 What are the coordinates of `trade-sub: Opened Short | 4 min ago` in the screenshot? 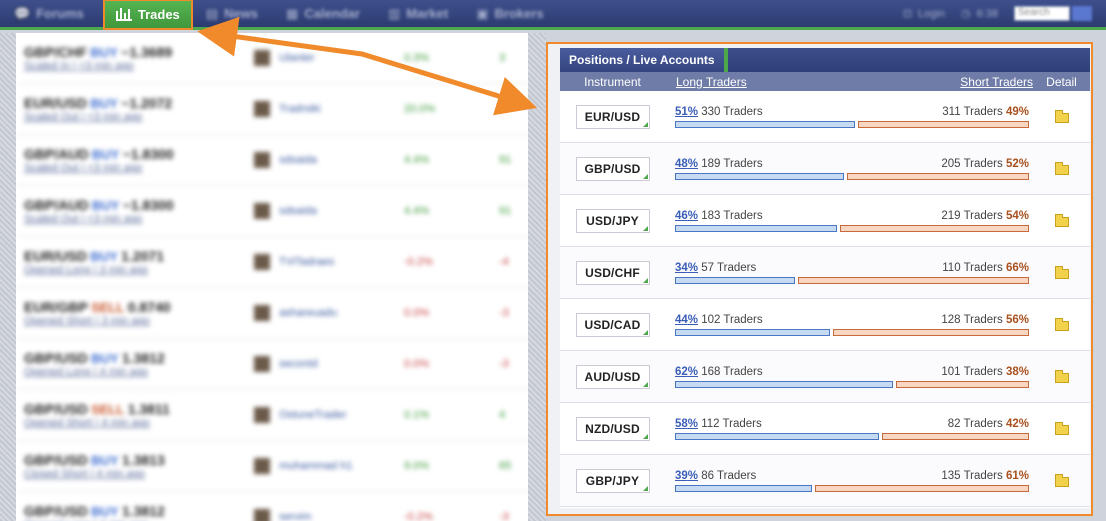 It's located at (139, 423).